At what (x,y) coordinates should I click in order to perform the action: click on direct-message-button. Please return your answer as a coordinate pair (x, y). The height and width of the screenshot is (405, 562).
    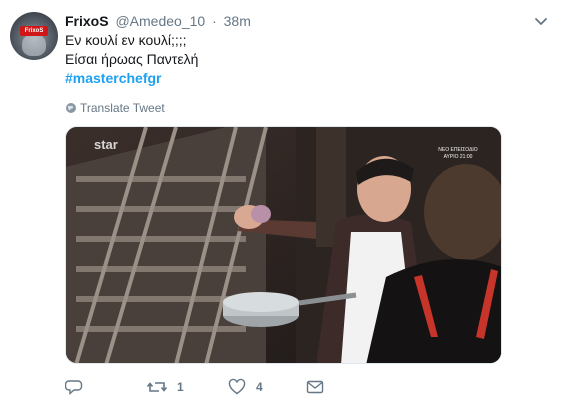
    Looking at the image, I should click on (315, 387).